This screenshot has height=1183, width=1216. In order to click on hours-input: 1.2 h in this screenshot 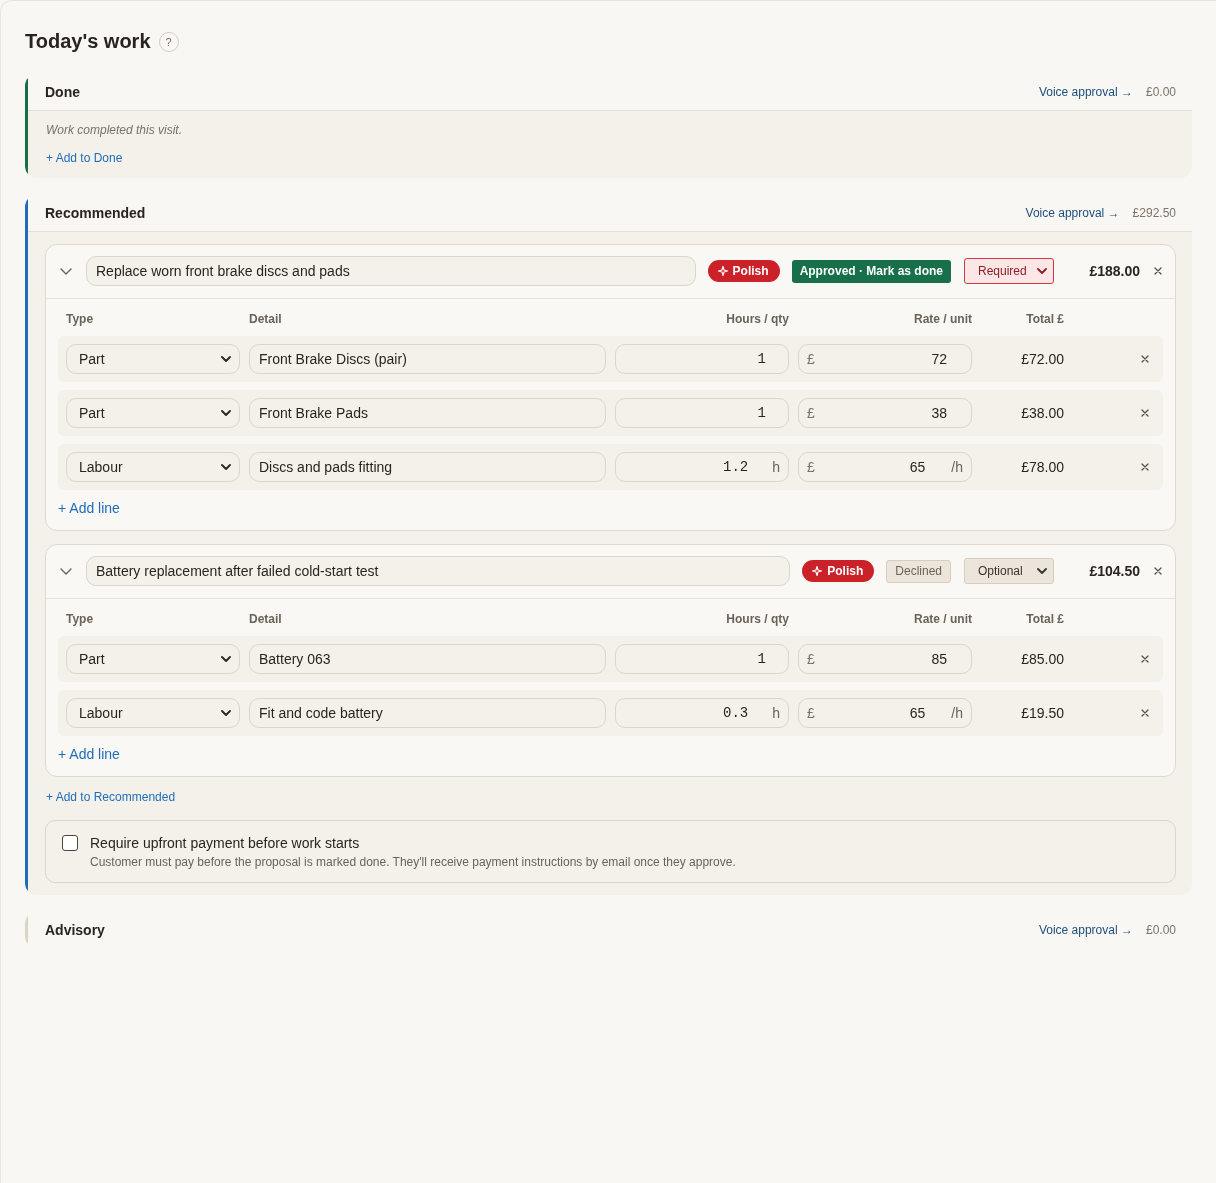, I will do `click(702, 467)`.